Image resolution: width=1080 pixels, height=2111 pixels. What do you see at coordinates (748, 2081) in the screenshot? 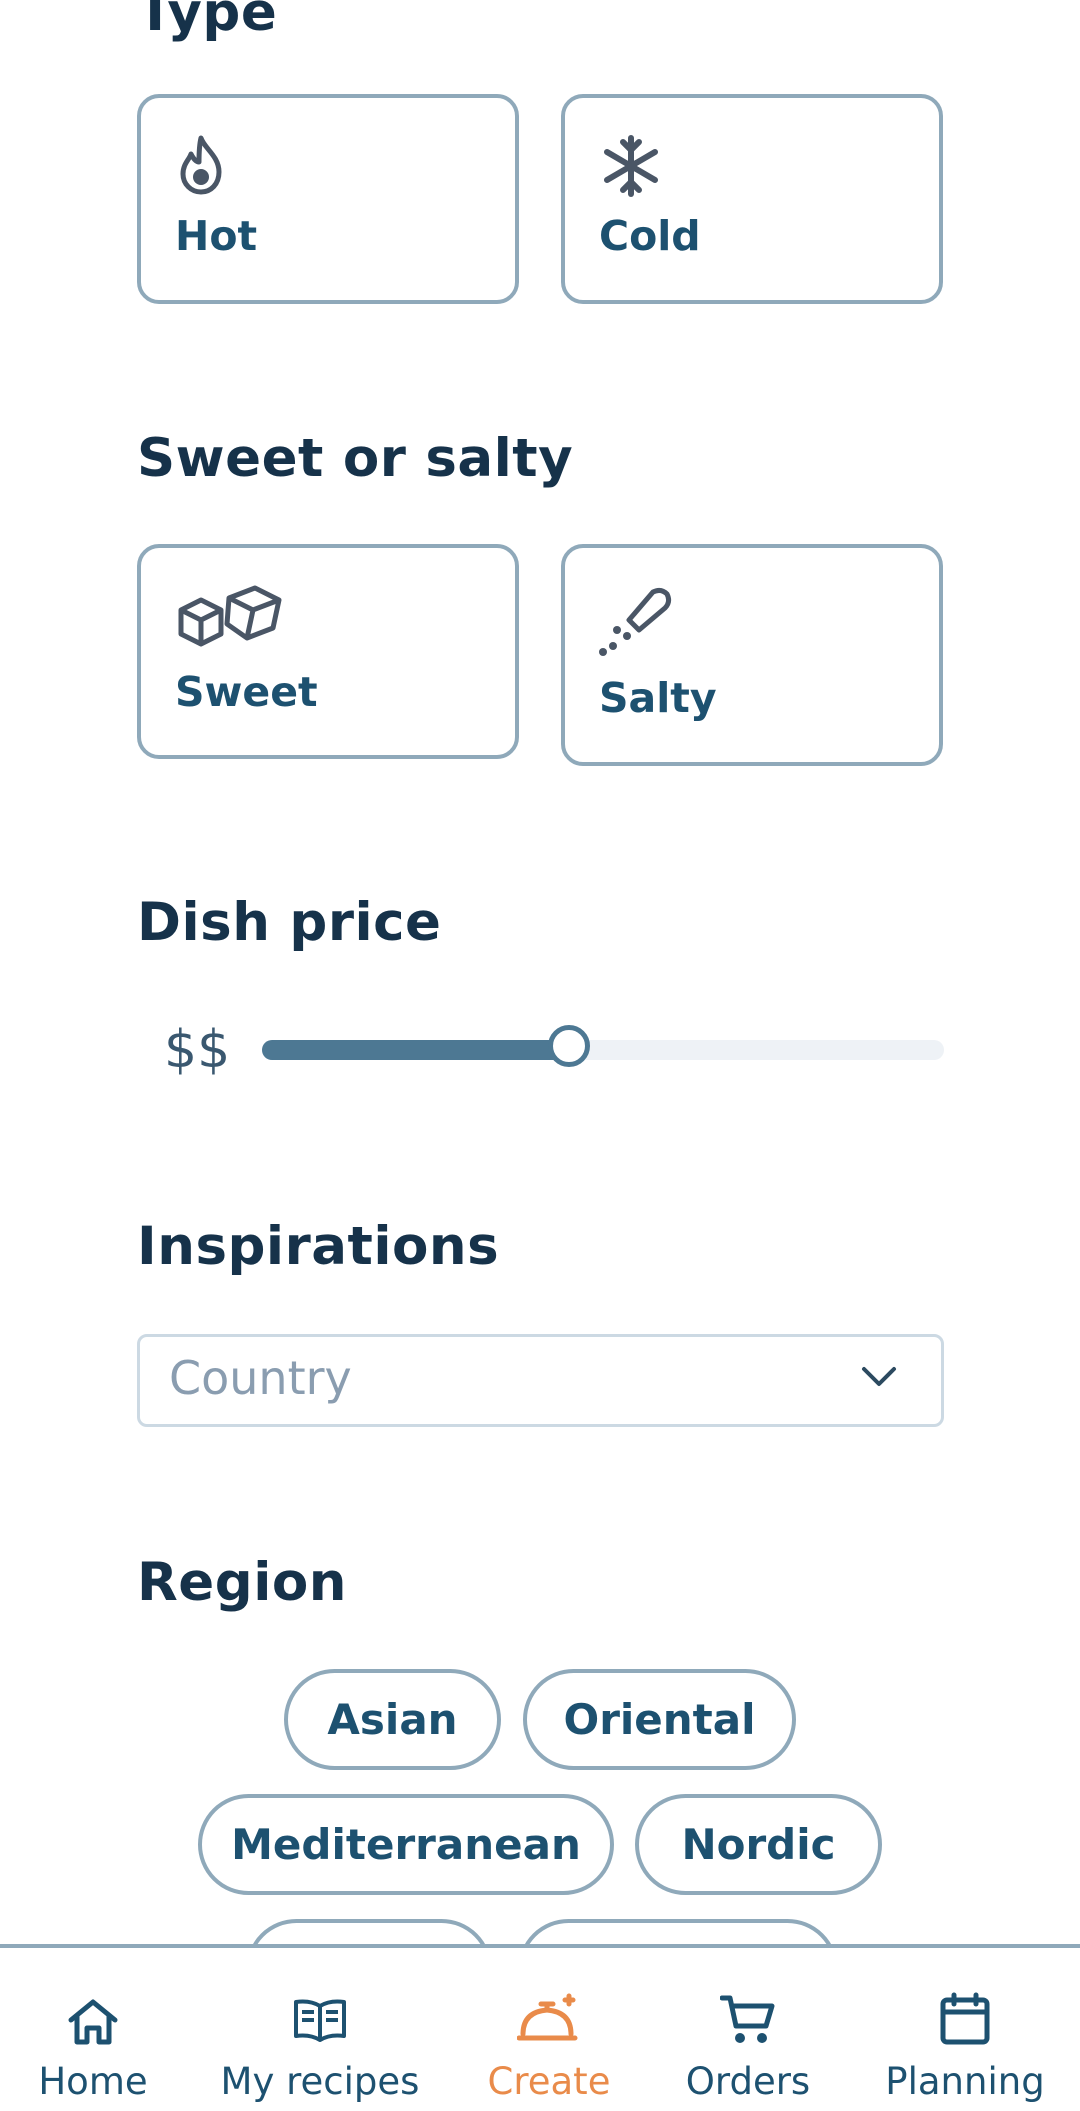
I see `nav-label: Orders` at bounding box center [748, 2081].